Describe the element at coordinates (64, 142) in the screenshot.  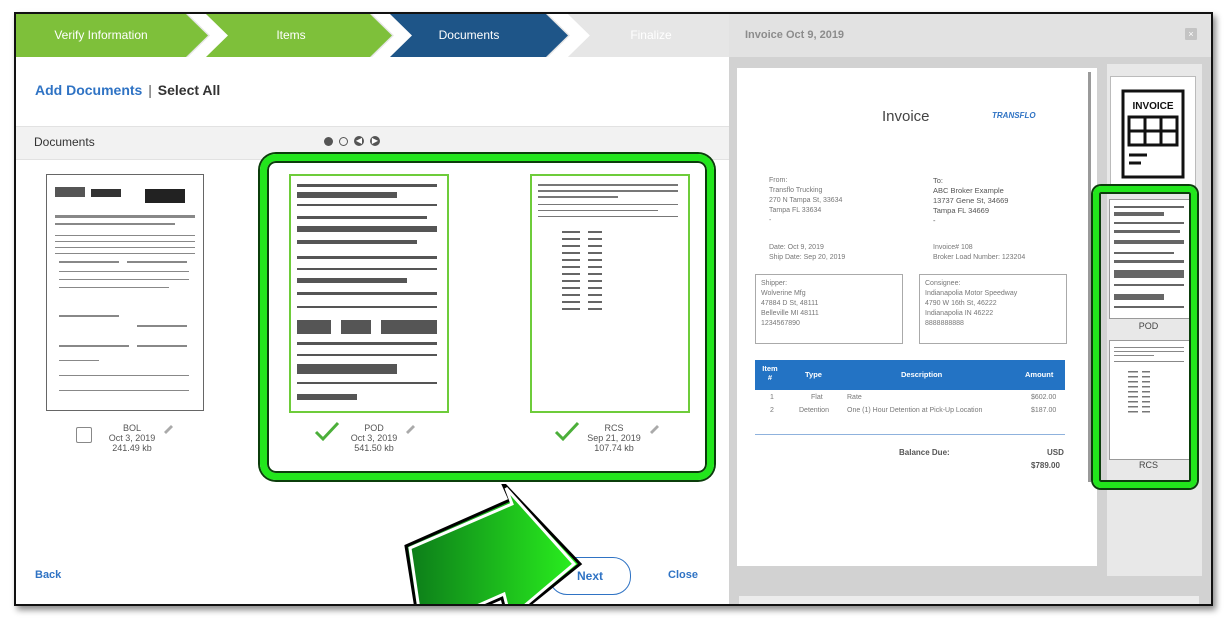
I see `documents-bar-title: Documents` at that location.